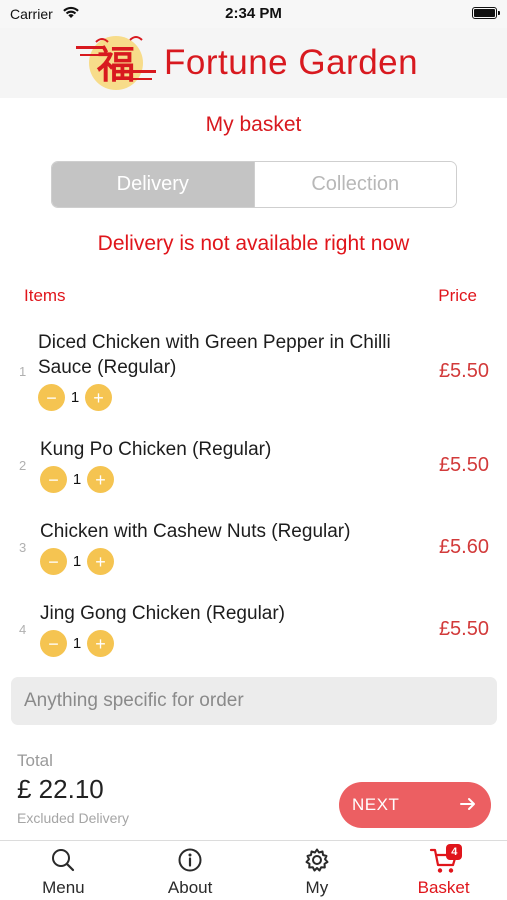  Describe the element at coordinates (163, 613) in the screenshot. I see `item-name: Jing Gong Chicken (Regular)` at that location.